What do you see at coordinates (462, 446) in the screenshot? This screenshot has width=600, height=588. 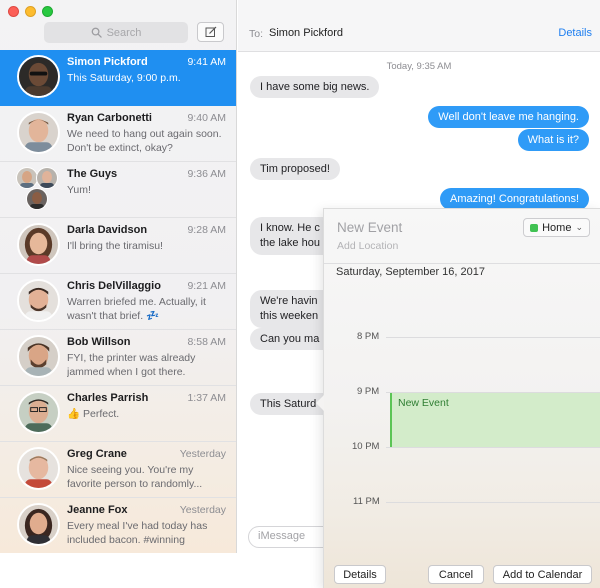 I see `hour-row: 10 PM` at bounding box center [462, 446].